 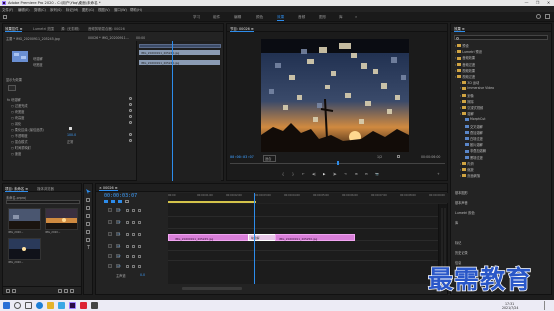 I want to click on effects-folder: › Lumetri 预设, so click(x=468, y=51).